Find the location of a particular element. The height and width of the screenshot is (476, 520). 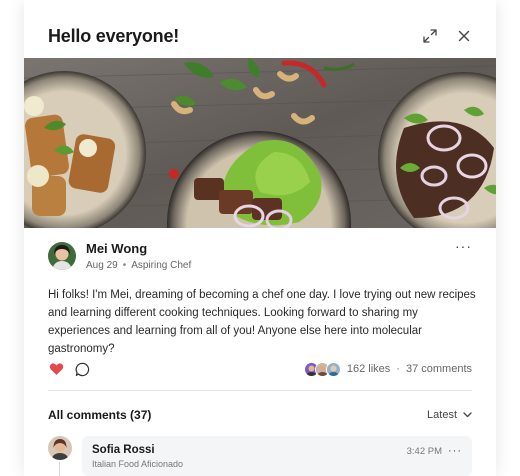

author-info: Mei Wong Aug 29 • Aspiring Chef is located at coordinates (138, 256).